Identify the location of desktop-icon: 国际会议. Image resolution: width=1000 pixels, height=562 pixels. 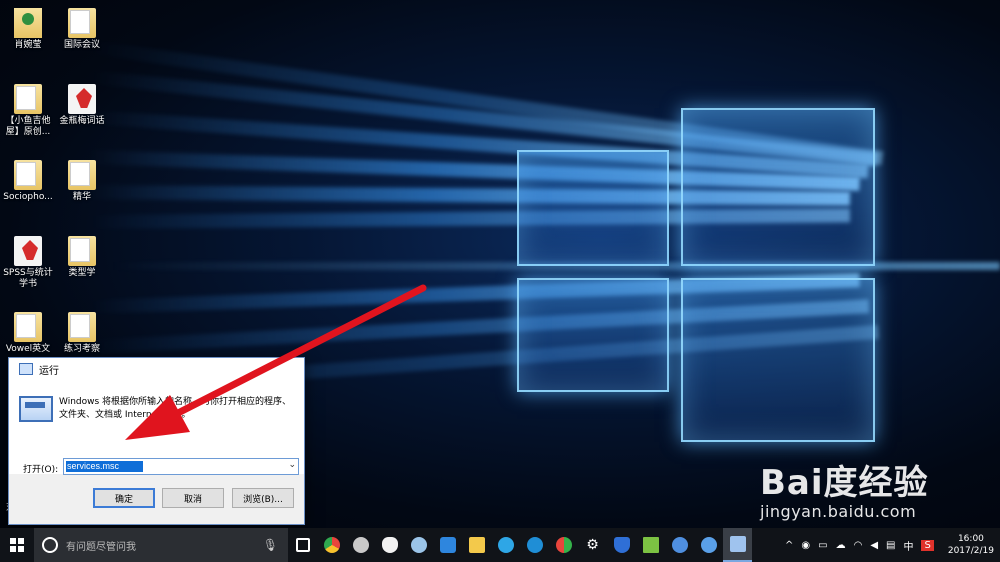
(82, 29).